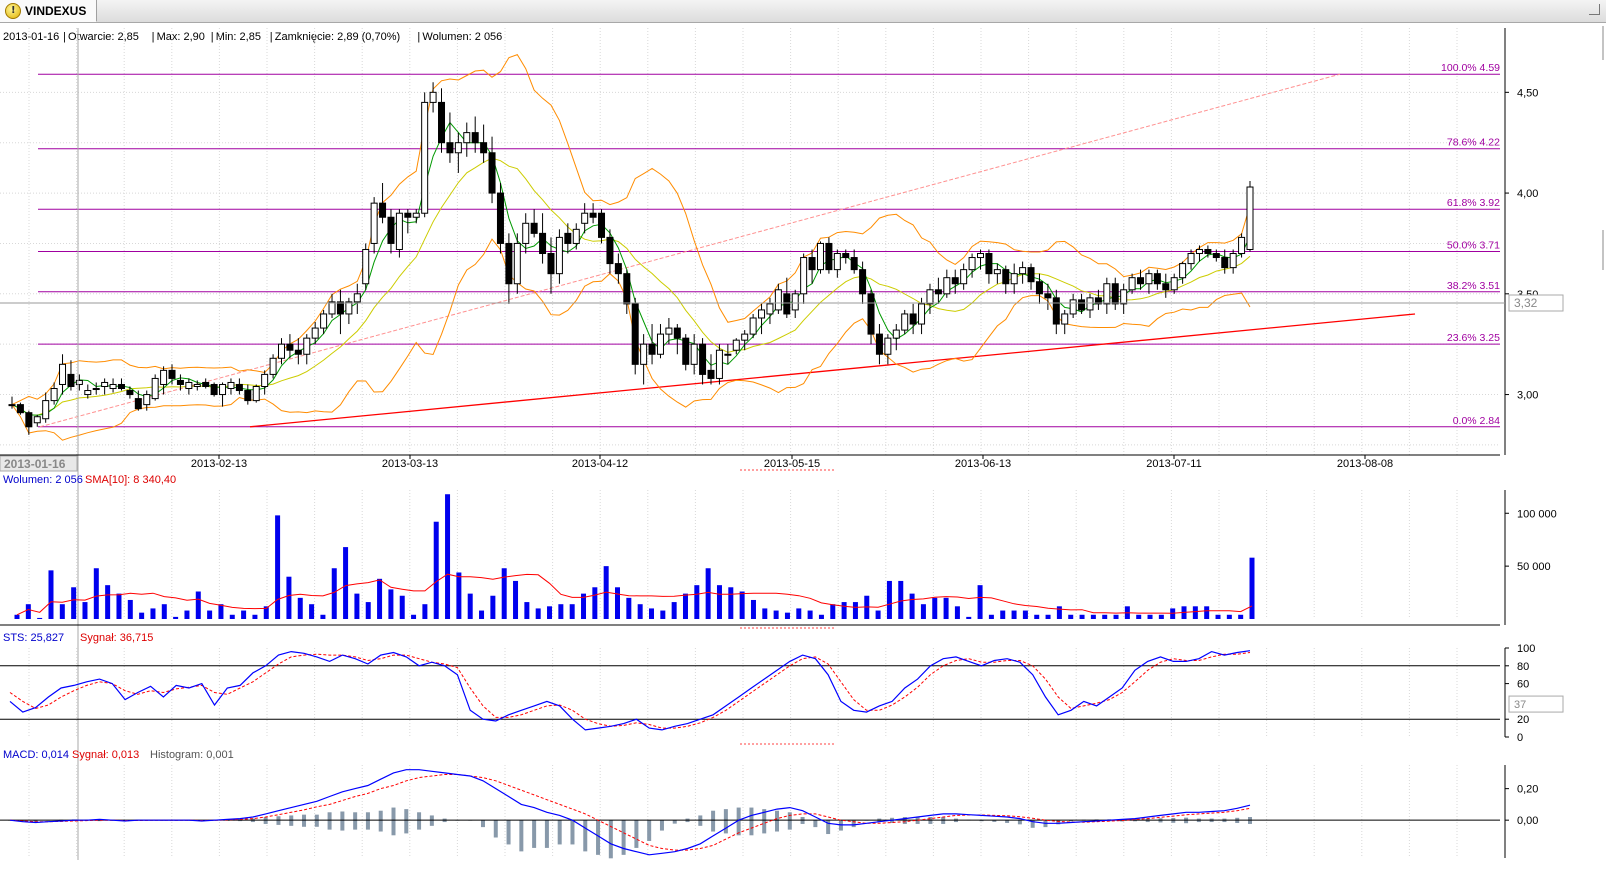 This screenshot has height=885, width=1606. What do you see at coordinates (1527, 93) in the screenshot?
I see `price-tick-label: 4,50` at bounding box center [1527, 93].